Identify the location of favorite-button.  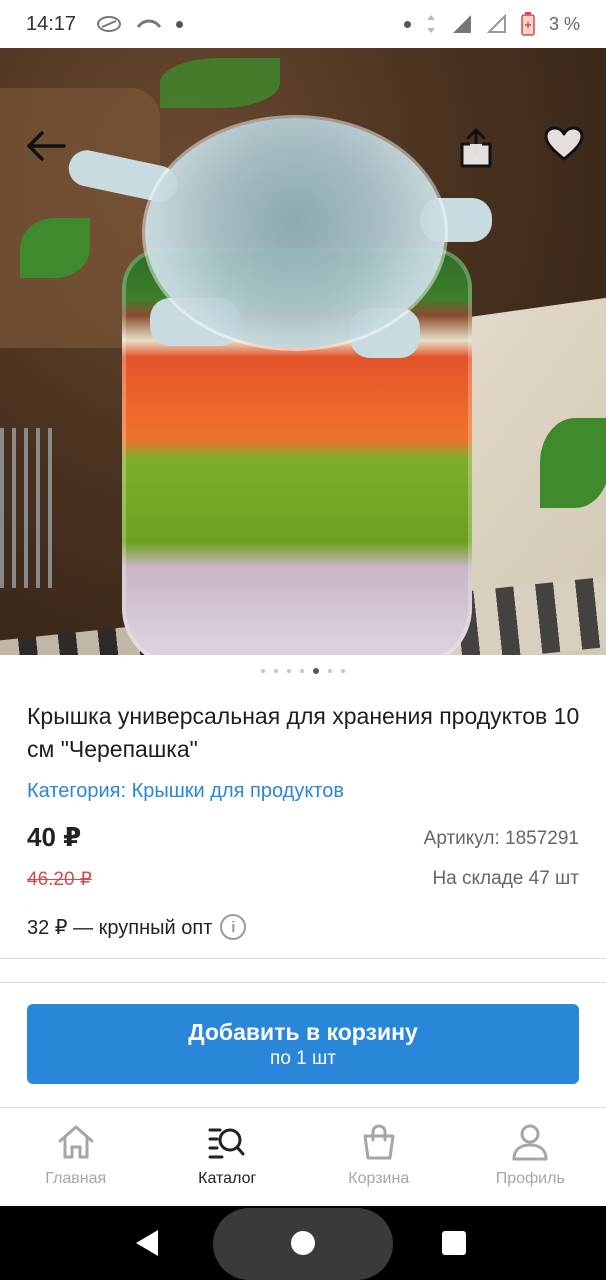
(564, 144).